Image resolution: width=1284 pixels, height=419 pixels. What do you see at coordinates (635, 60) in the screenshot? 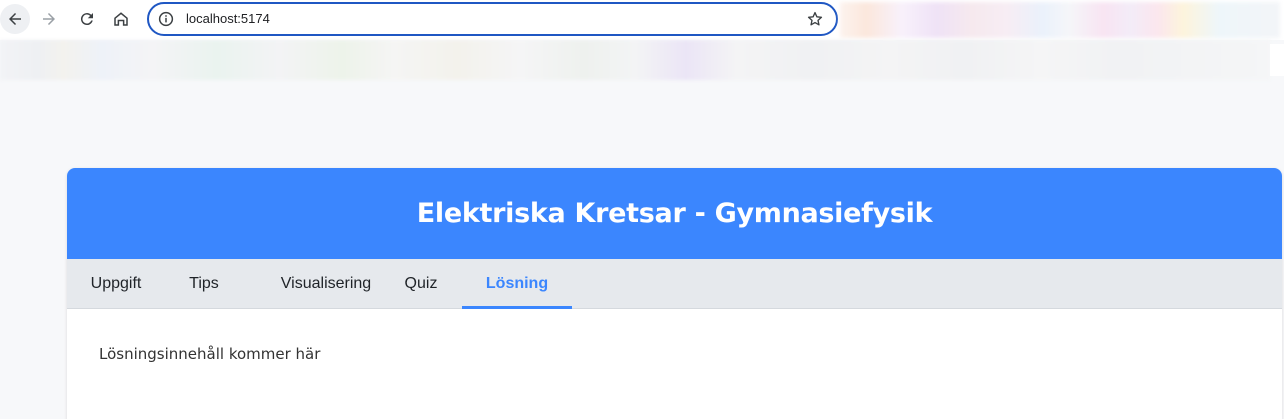
I see `bookmarks-bar` at bounding box center [635, 60].